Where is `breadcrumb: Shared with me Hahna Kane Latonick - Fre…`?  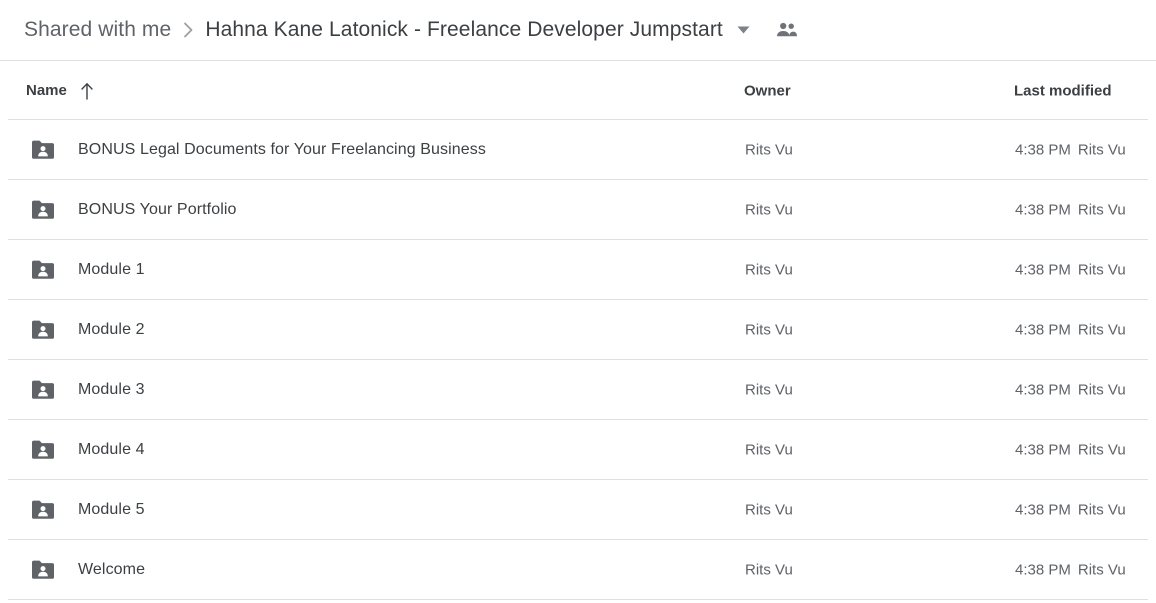 breadcrumb: Shared with me Hahna Kane Latonick - Fre… is located at coordinates (578, 30).